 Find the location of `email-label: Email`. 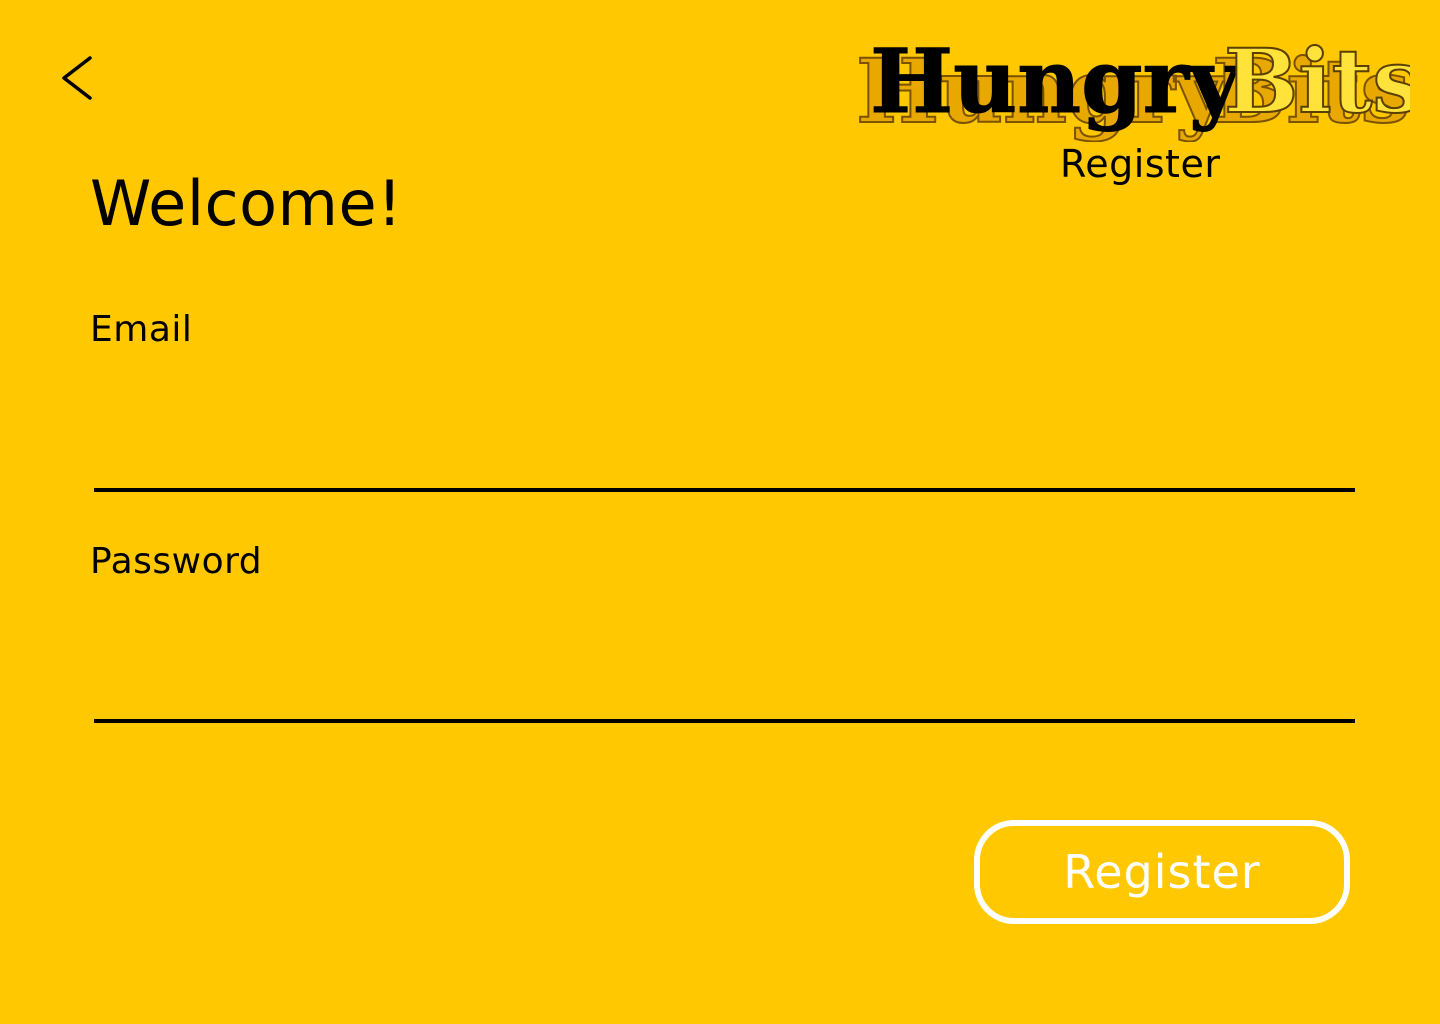

email-label: Email is located at coordinates (141, 329).